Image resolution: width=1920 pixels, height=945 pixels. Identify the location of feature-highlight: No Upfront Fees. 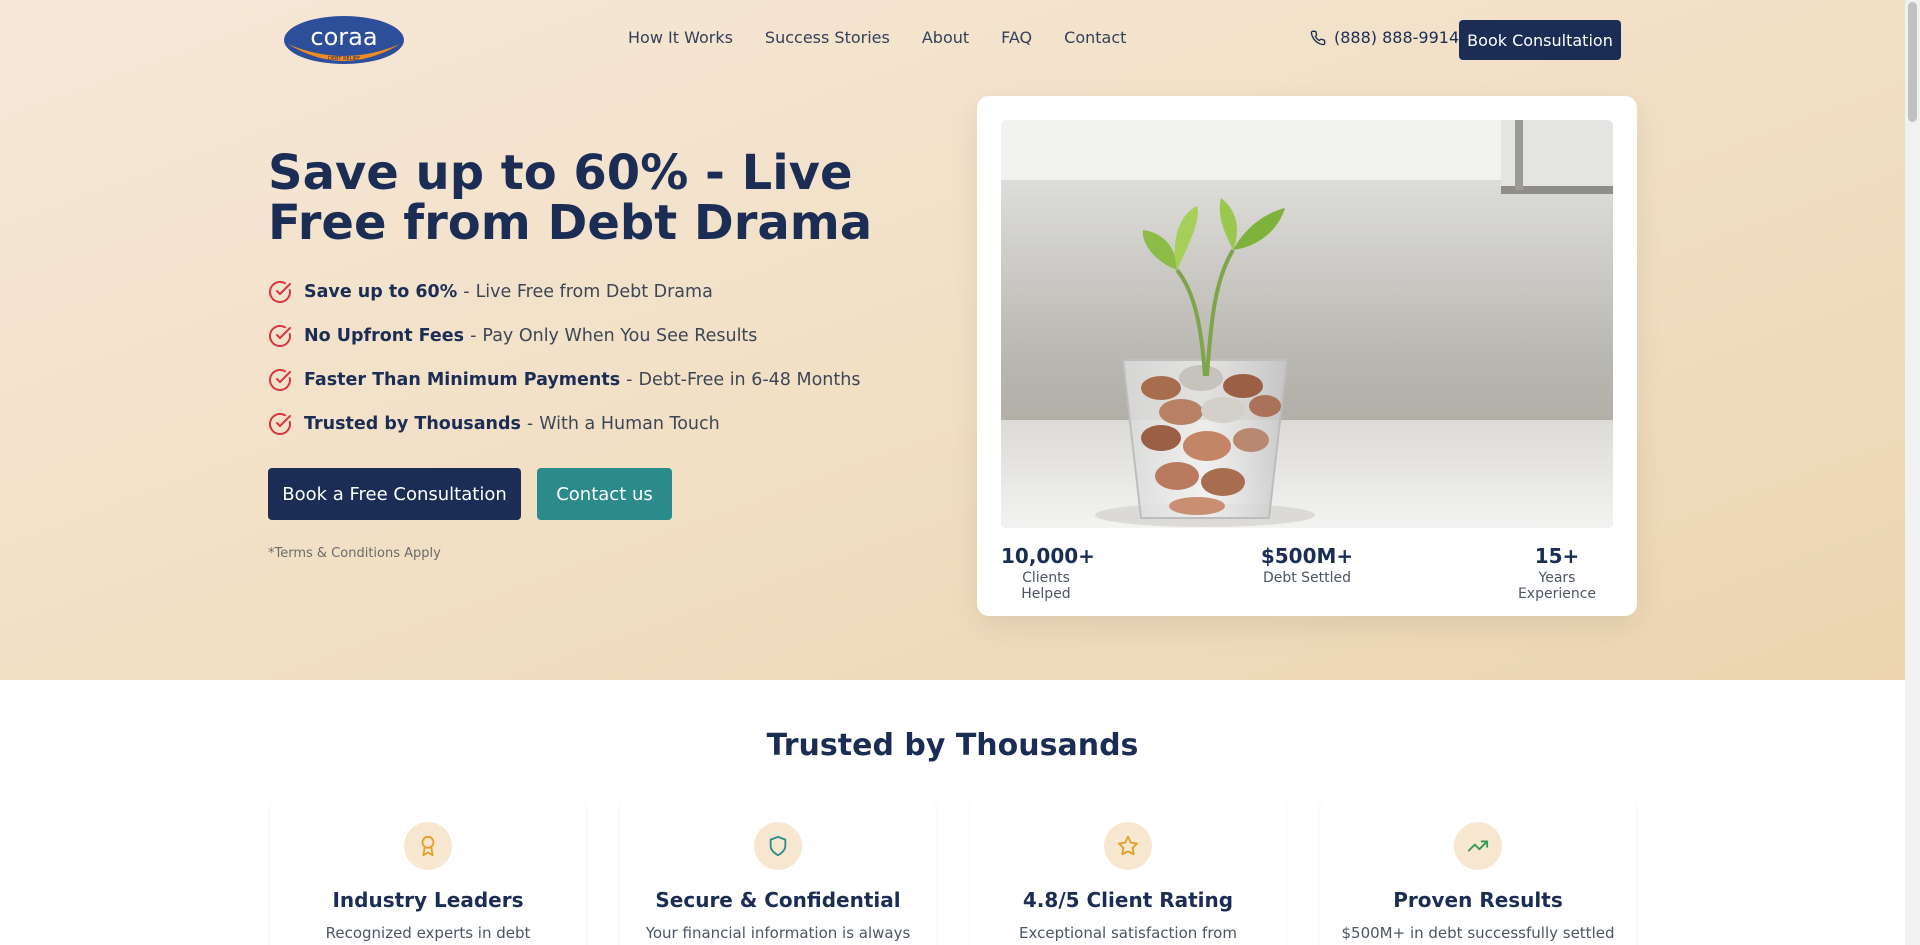
(384, 336).